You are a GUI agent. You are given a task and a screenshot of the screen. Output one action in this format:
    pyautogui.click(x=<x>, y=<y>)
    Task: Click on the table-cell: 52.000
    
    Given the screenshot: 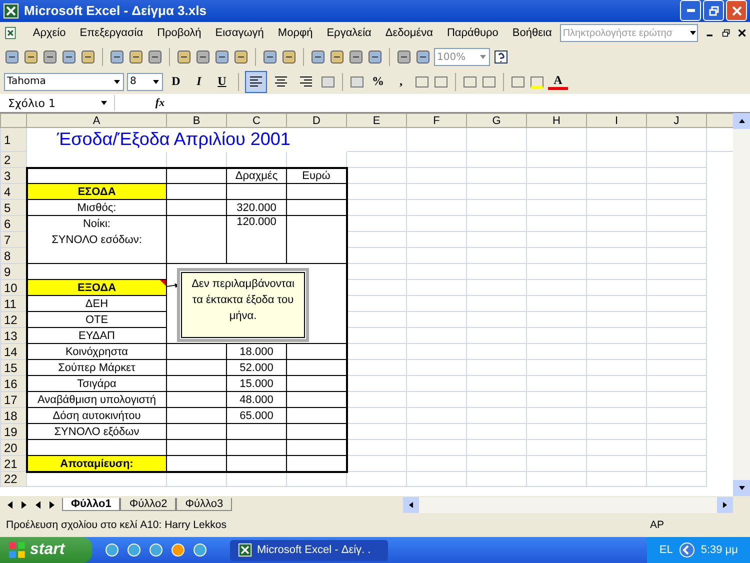 What is the action you would take?
    pyautogui.click(x=257, y=368)
    